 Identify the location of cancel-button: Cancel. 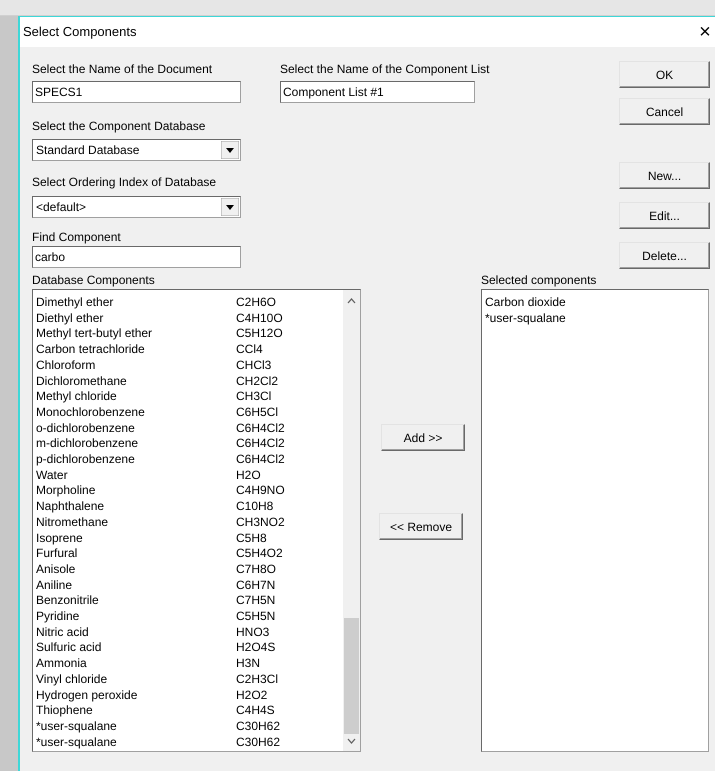
(664, 111).